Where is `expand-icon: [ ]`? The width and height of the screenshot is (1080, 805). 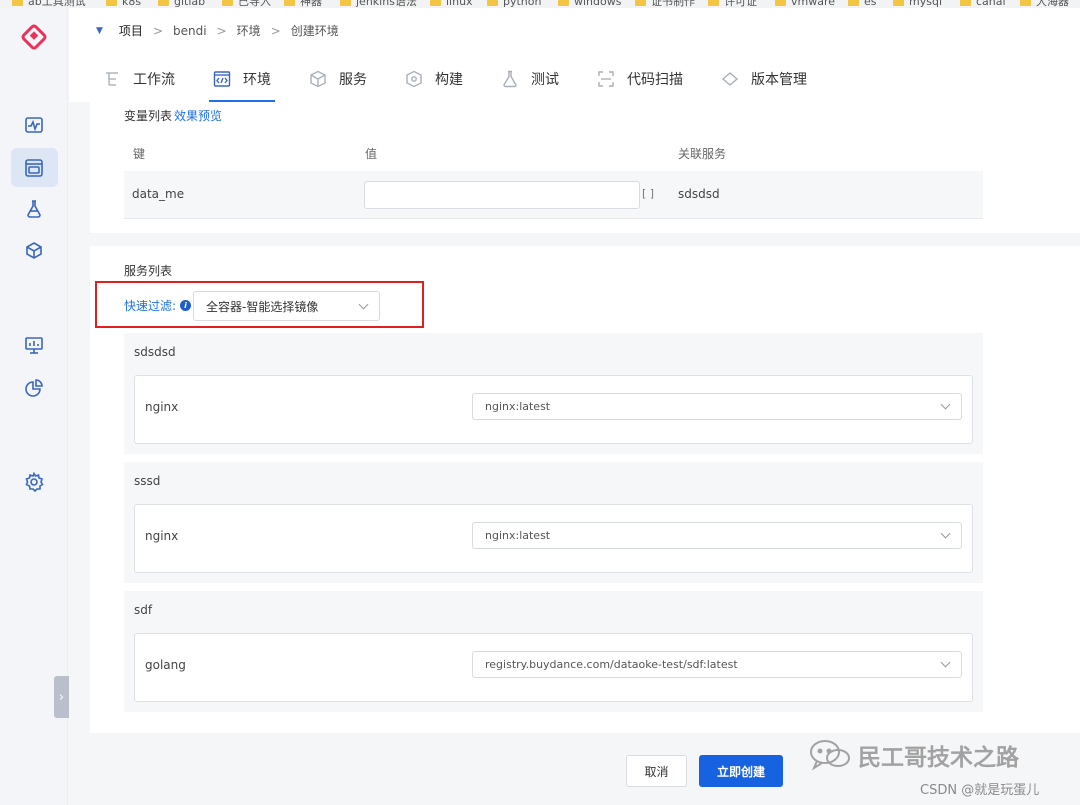
expand-icon: [ ] is located at coordinates (648, 193).